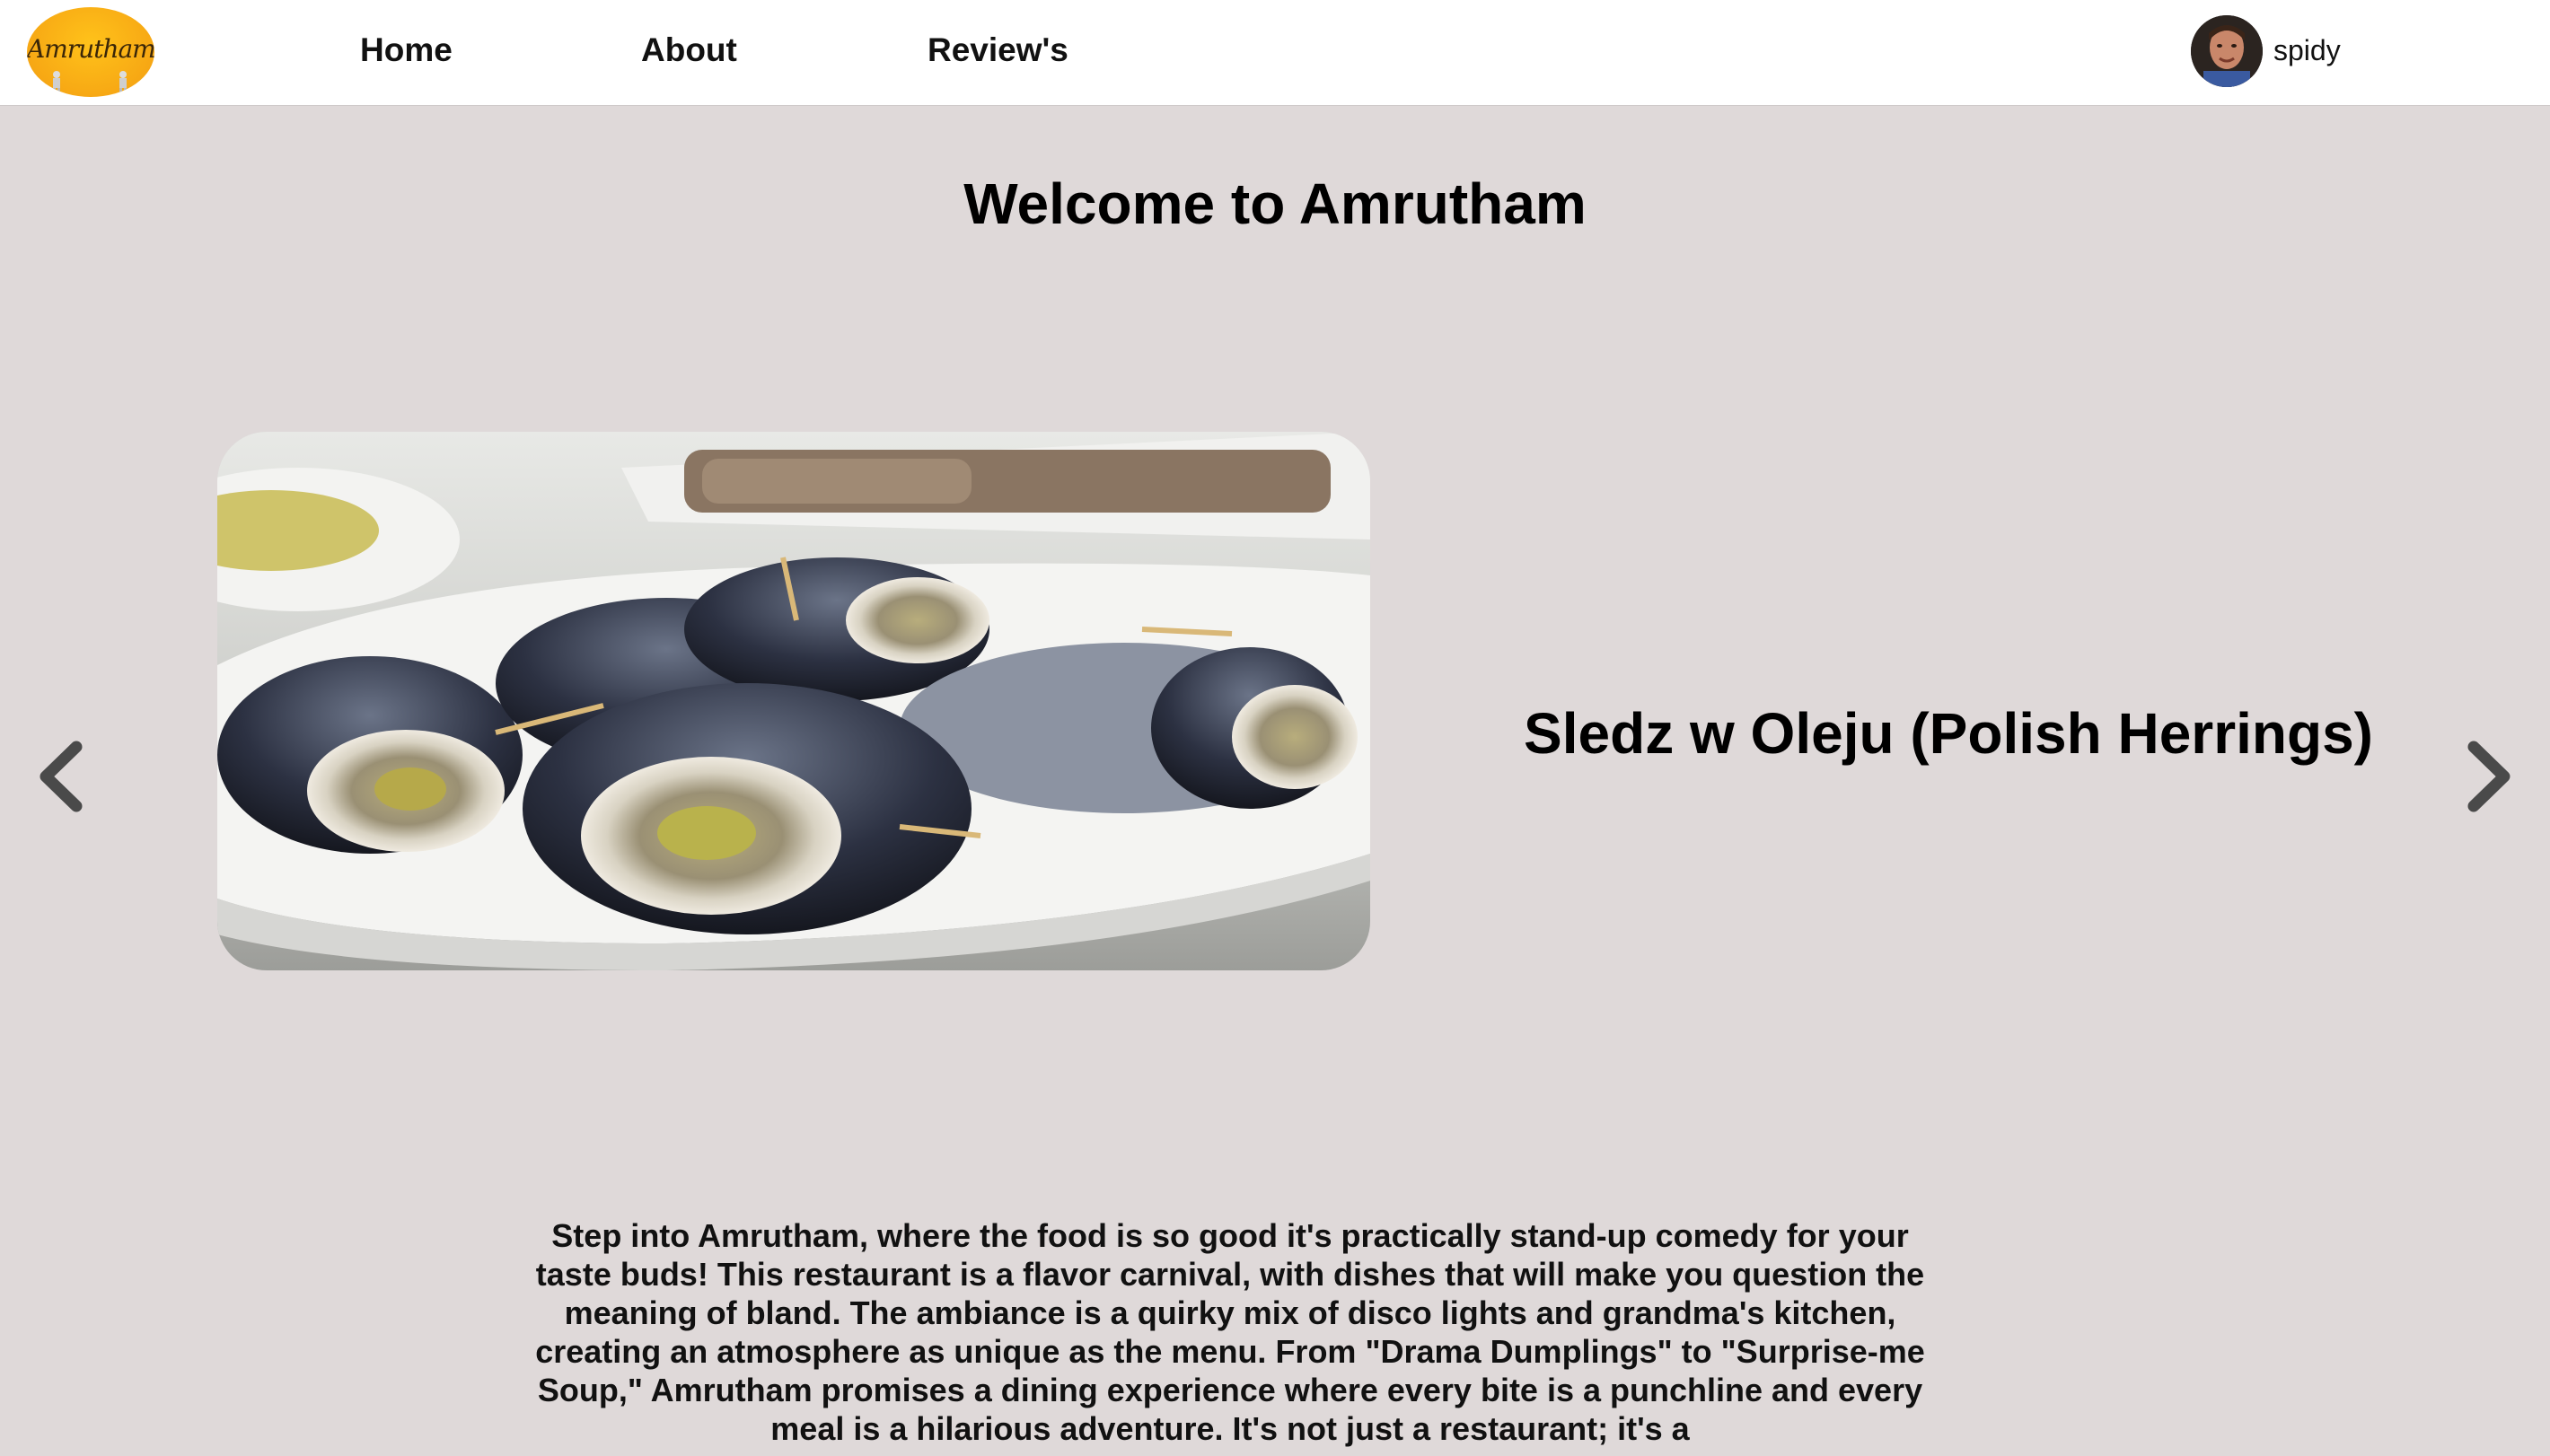  I want to click on user-photo, so click(2227, 51).